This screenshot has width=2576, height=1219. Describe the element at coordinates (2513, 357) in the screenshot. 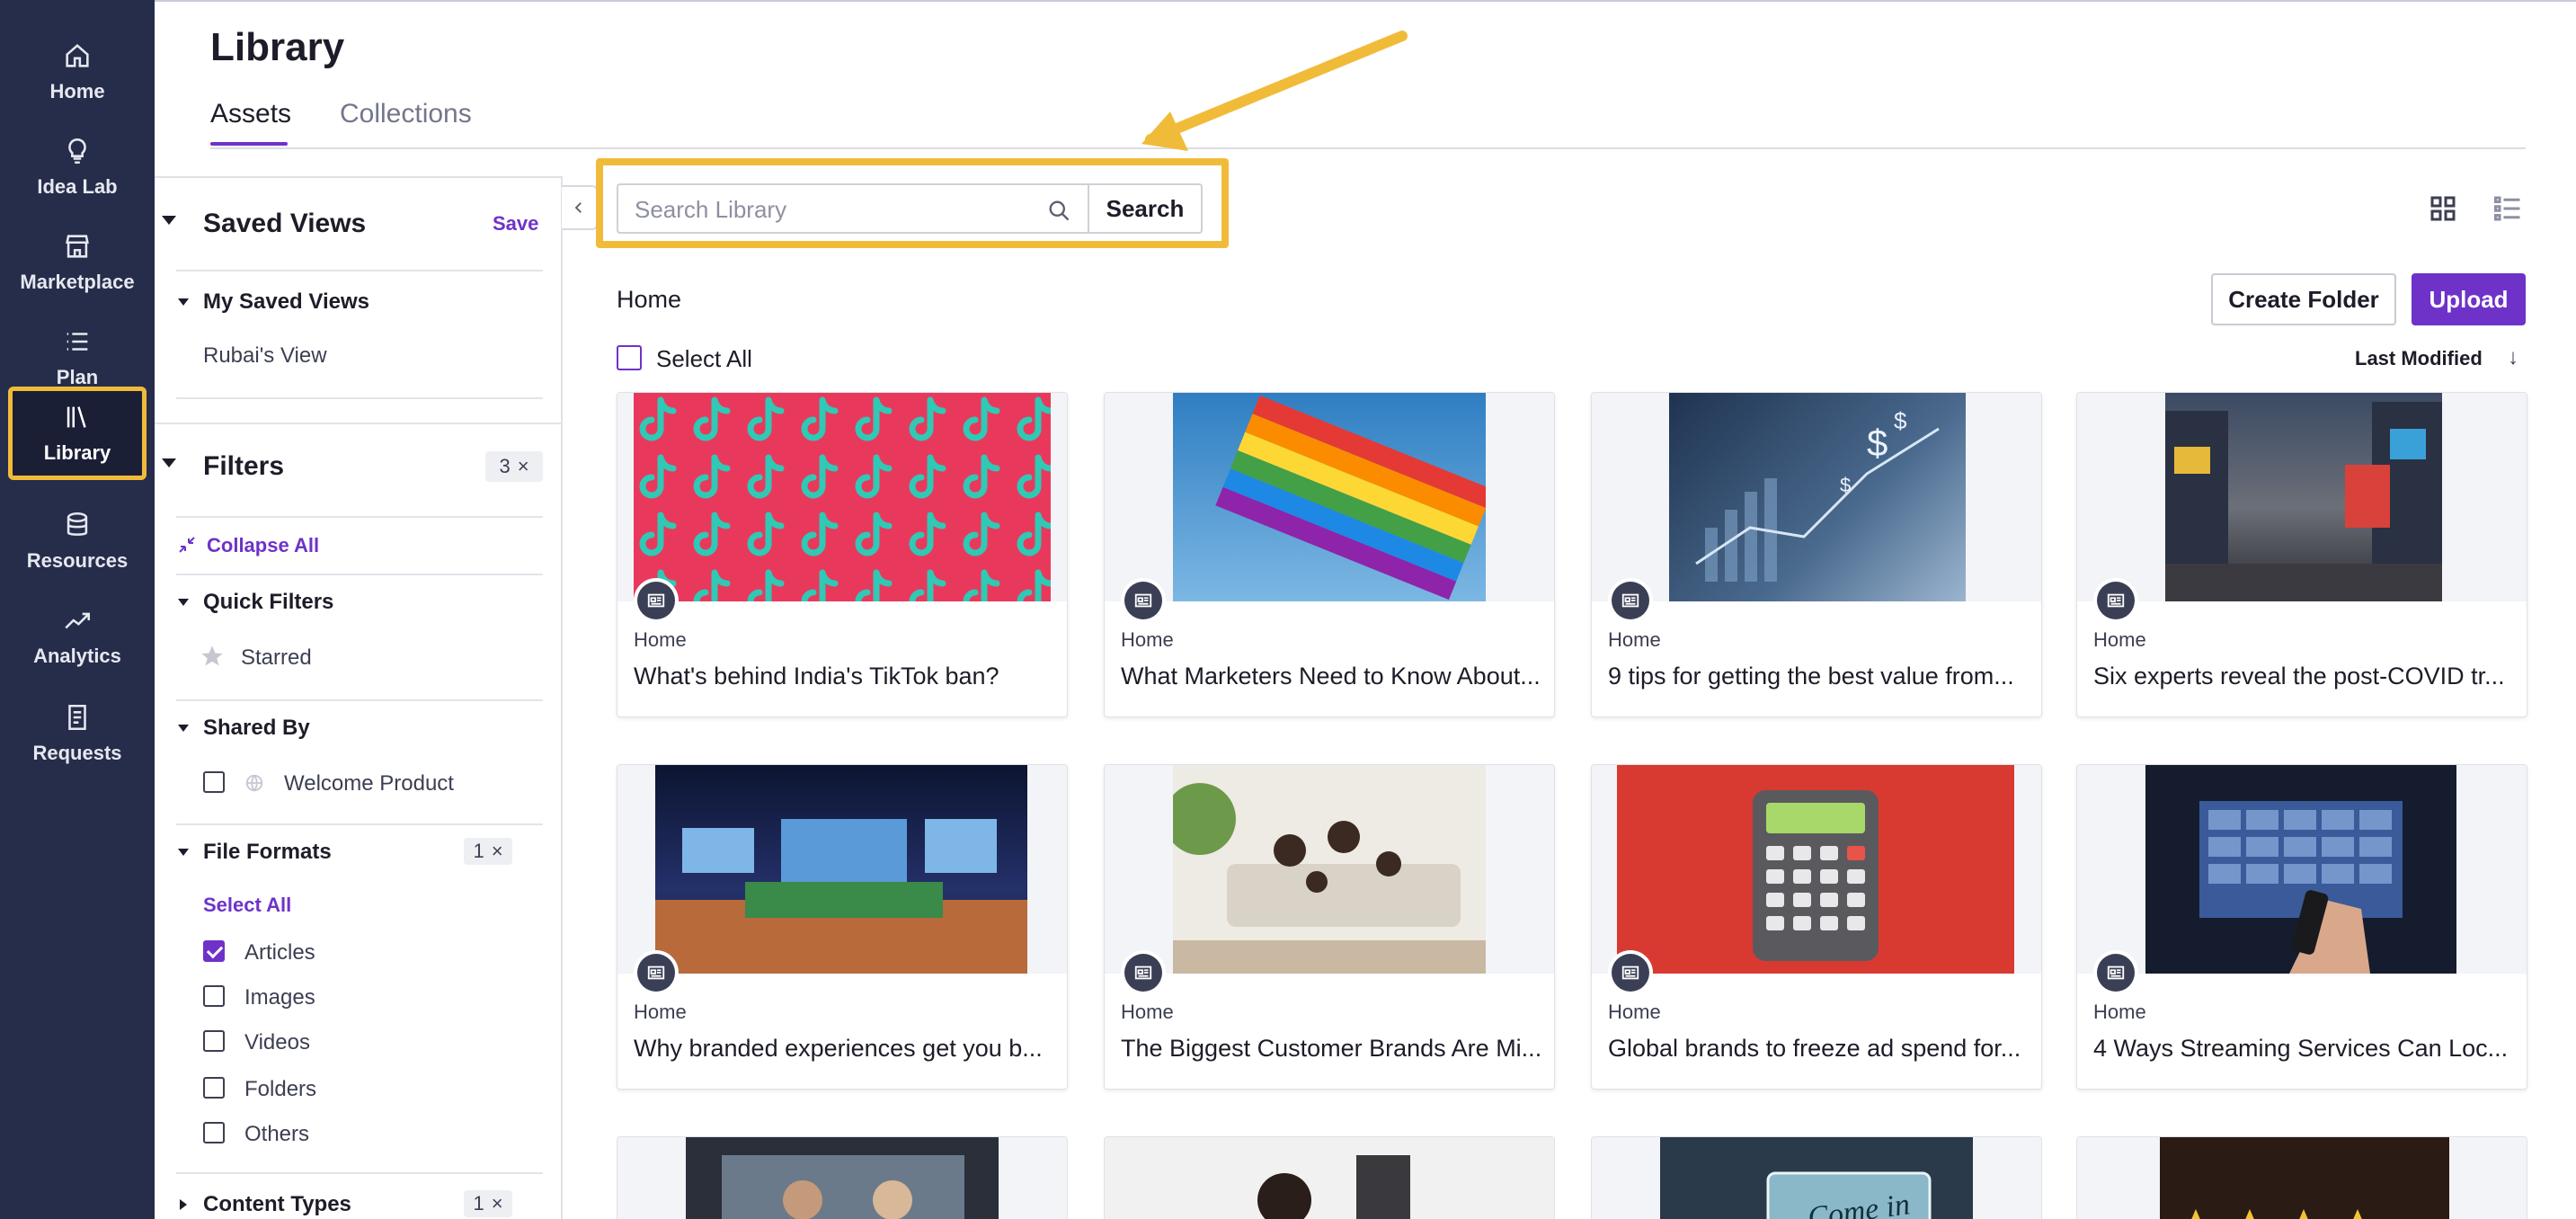

I see `sort-direction-icon: ↓` at that location.